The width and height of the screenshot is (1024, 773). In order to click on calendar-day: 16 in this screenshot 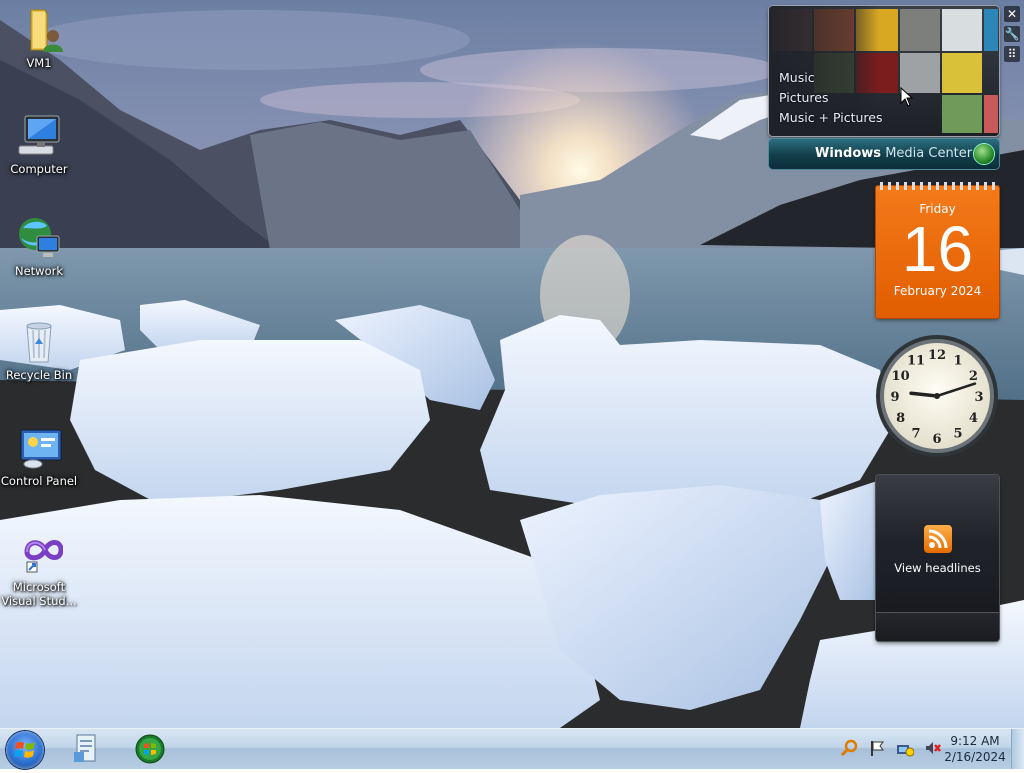, I will do `click(937, 249)`.